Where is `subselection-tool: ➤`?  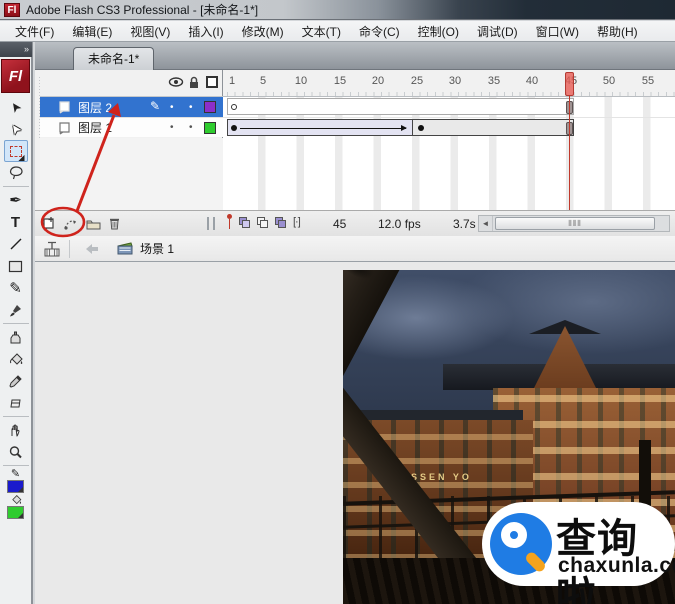
subselection-tool: ➤ is located at coordinates (16, 129).